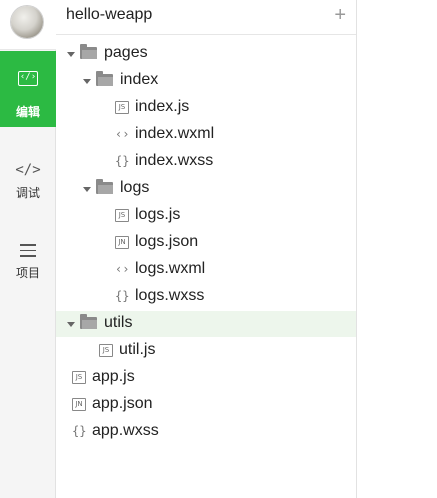 The width and height of the screenshot is (437, 498). What do you see at coordinates (206, 324) in the screenshot?
I see `tree-folder-utils: utils` at bounding box center [206, 324].